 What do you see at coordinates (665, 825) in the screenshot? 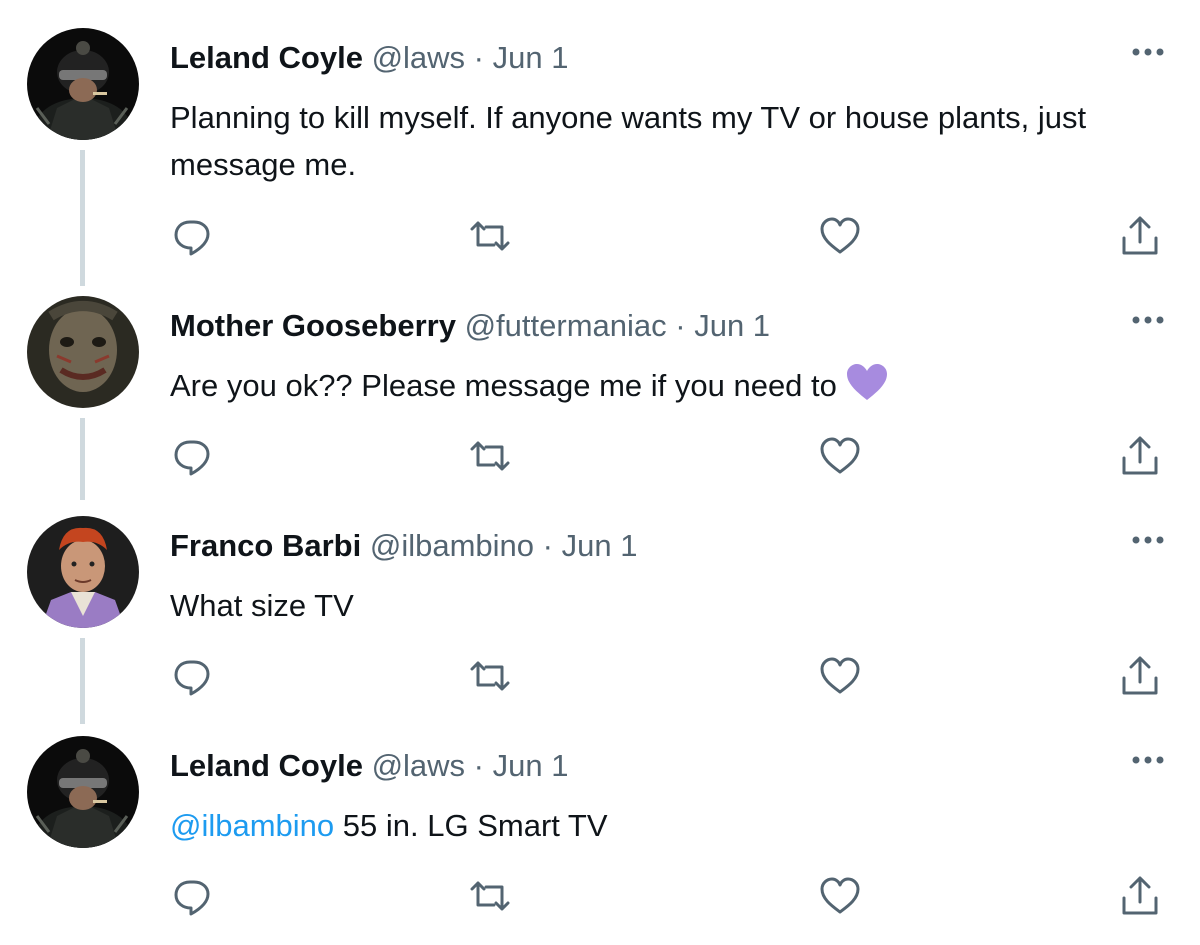
I see `tweet-text: @ilbambino 55 in. LG Smart TV` at bounding box center [665, 825].